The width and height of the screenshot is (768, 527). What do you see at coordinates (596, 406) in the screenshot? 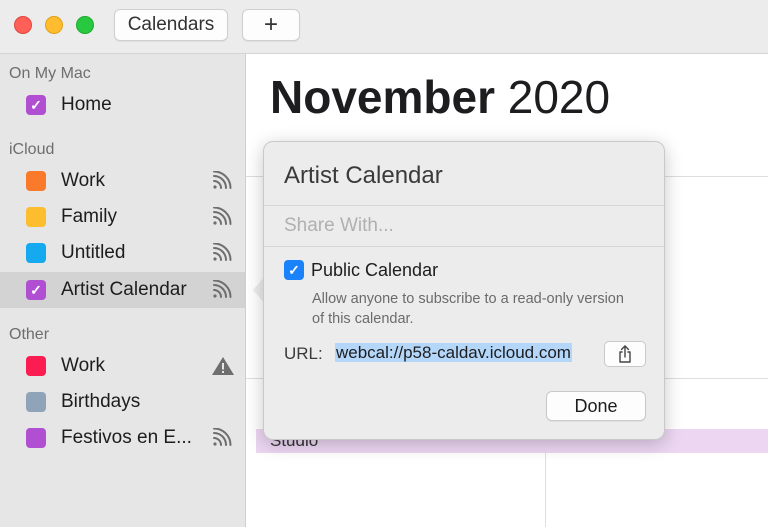
I see `done-button: Done` at bounding box center [596, 406].